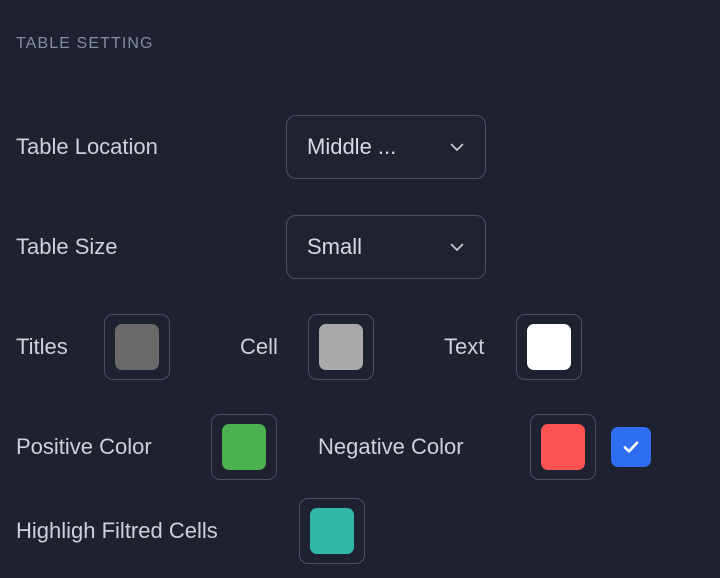  I want to click on cell-color-swatch, so click(341, 347).